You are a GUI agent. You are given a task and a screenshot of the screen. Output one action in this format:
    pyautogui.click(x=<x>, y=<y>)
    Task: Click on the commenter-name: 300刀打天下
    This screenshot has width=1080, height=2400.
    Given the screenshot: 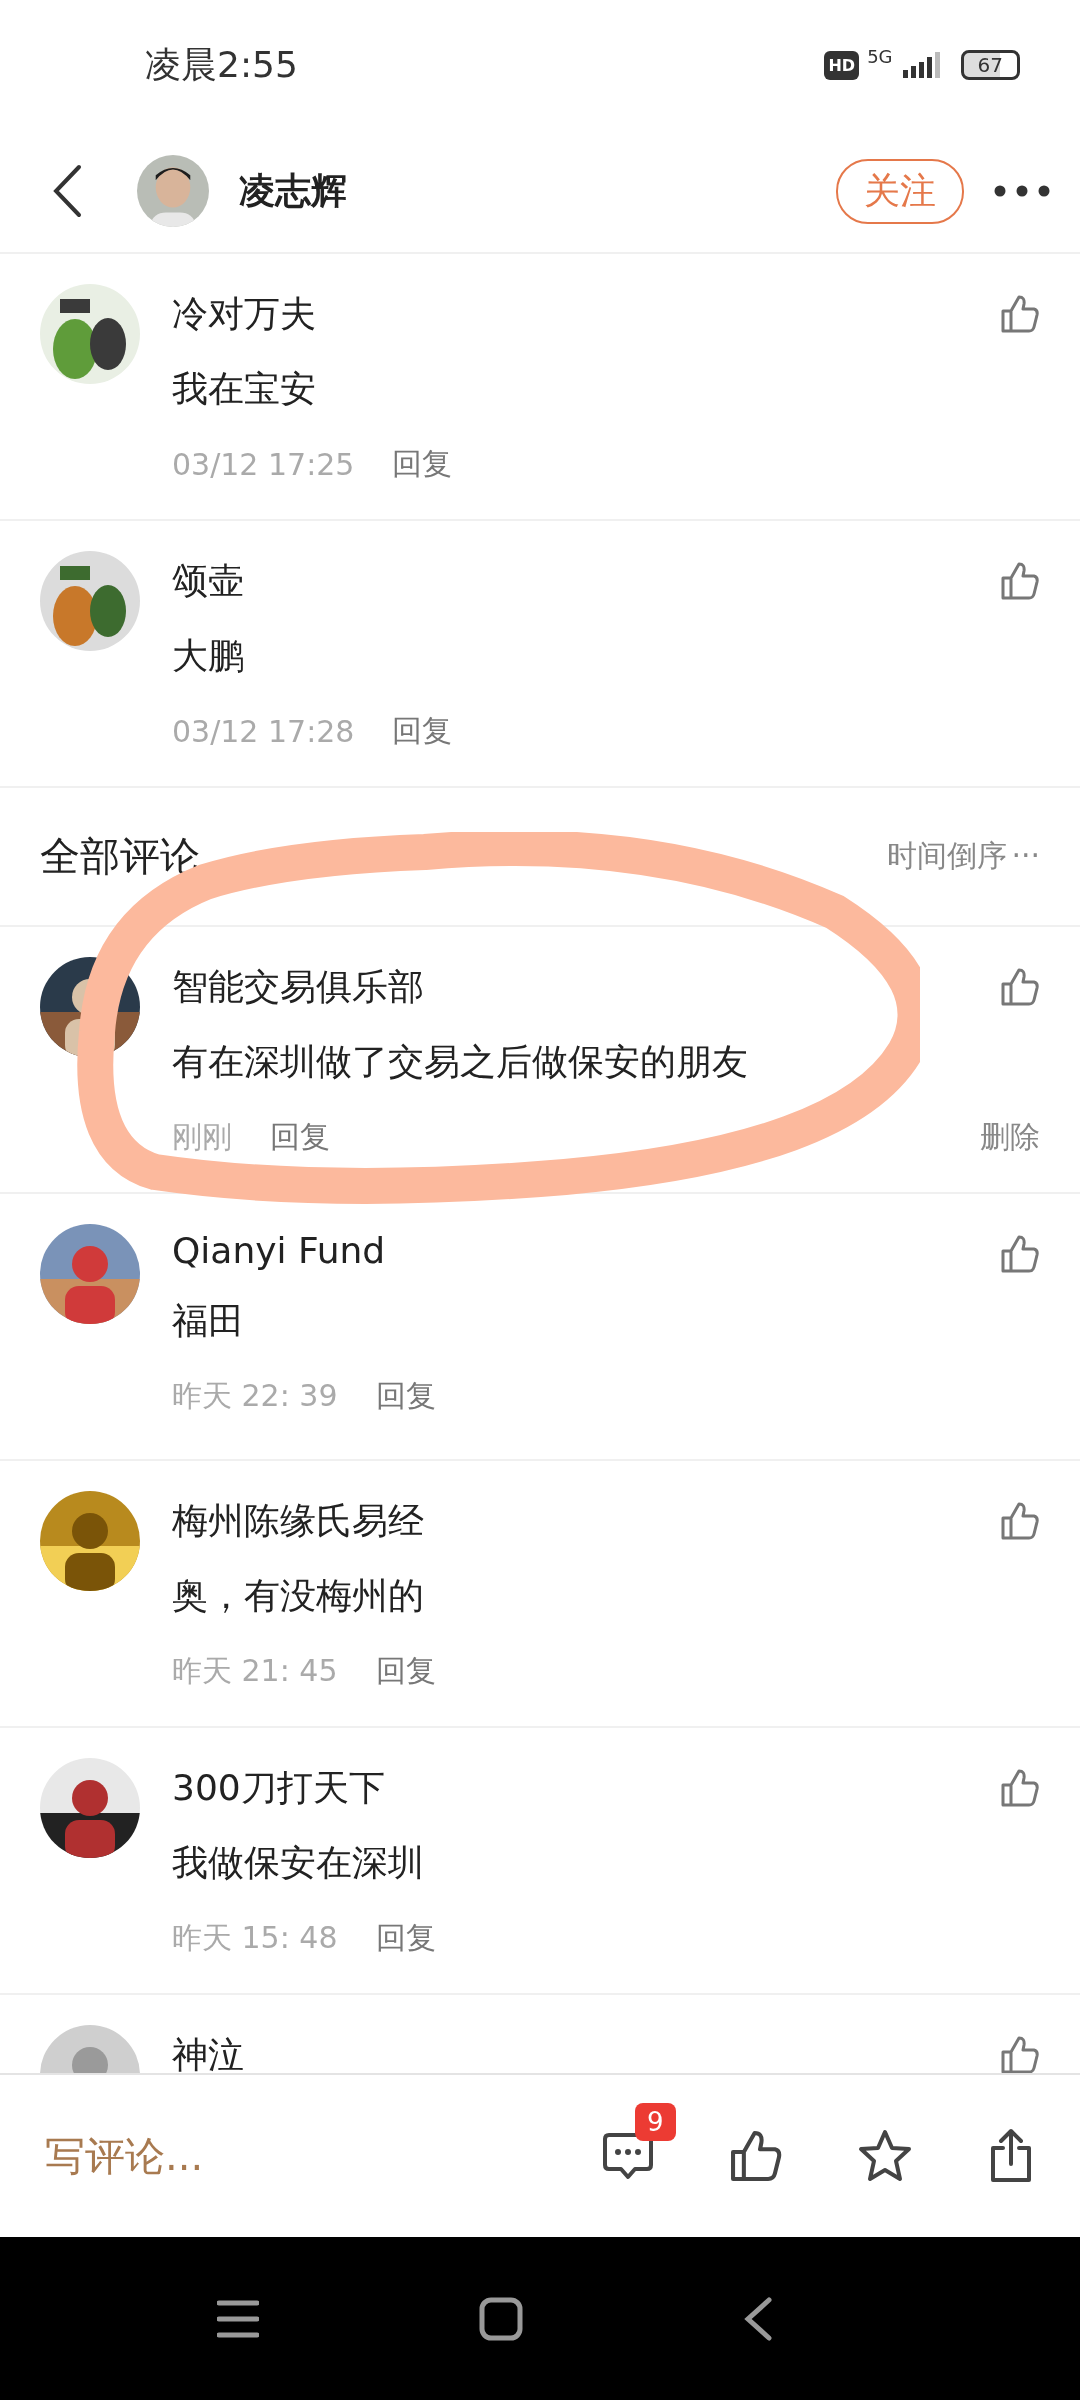 What is the action you would take?
    pyautogui.click(x=279, y=1788)
    